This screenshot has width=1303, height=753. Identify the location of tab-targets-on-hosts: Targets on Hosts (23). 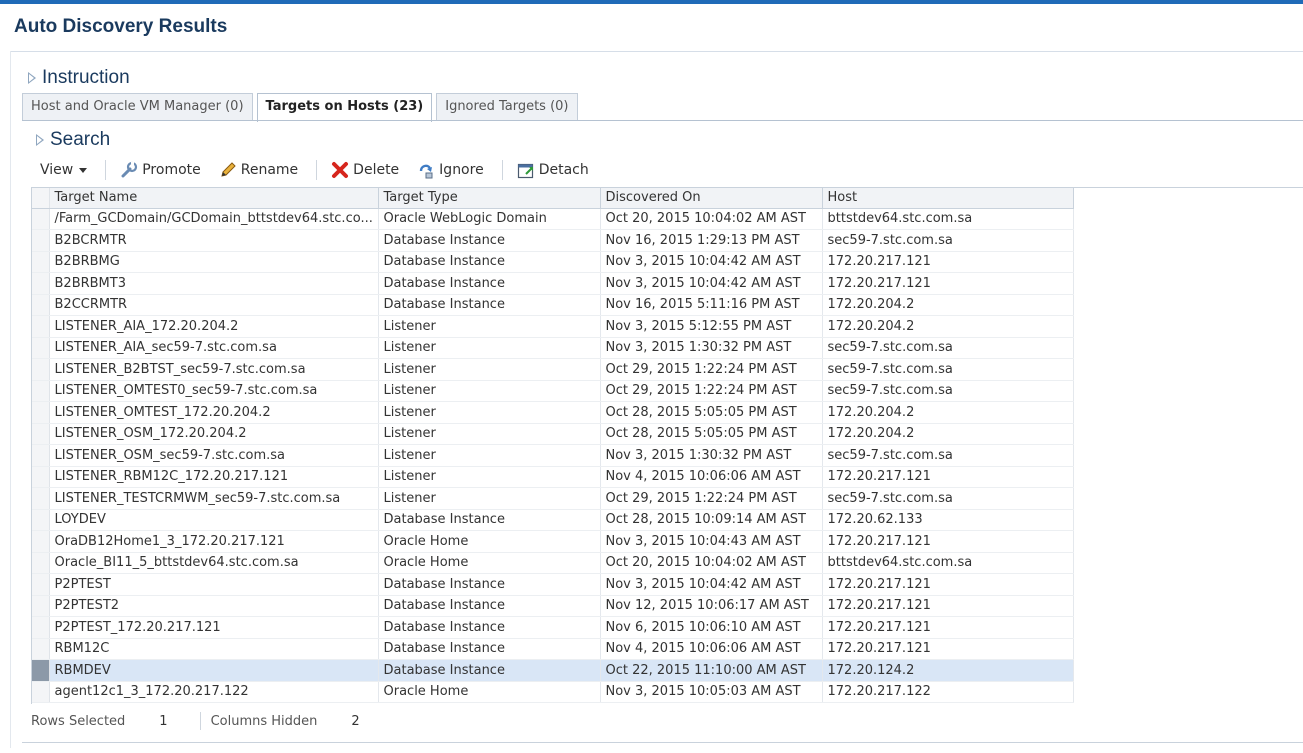
(344, 107).